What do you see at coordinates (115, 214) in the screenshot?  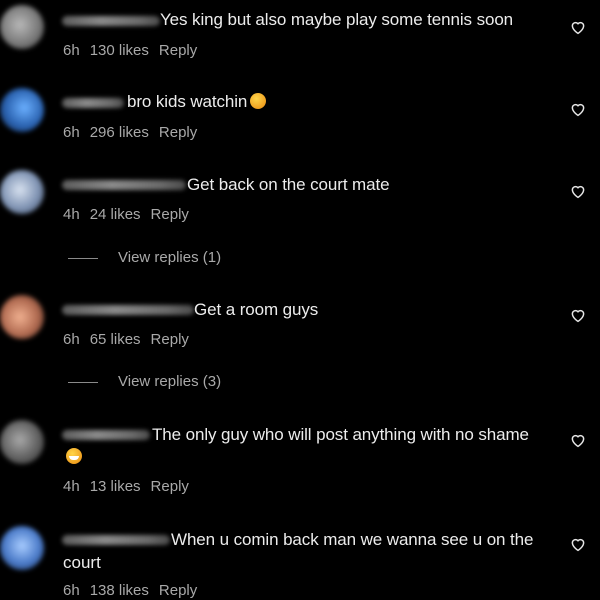 I see `comment-likes: 24 likes` at bounding box center [115, 214].